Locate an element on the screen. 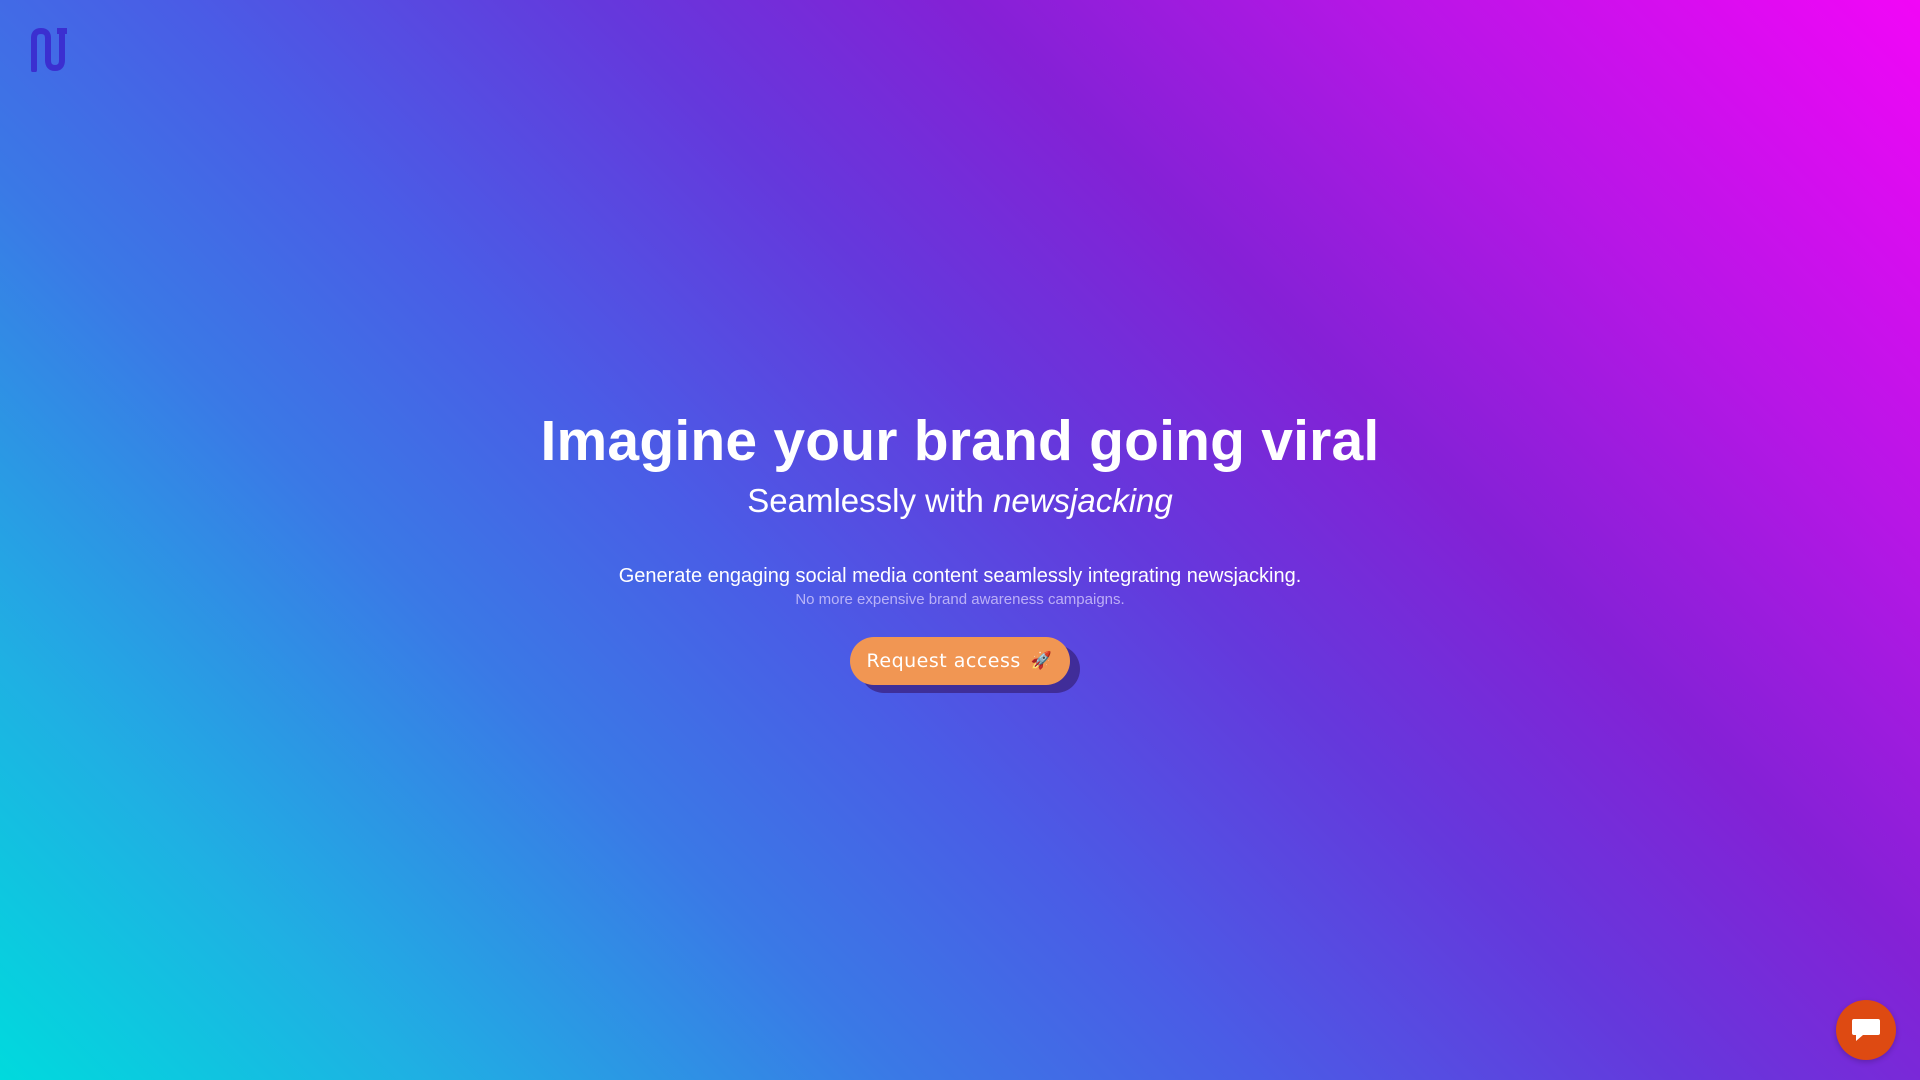 The image size is (1920, 1080). hero-subheadline: Seamlessly with newsjacking is located at coordinates (960, 501).